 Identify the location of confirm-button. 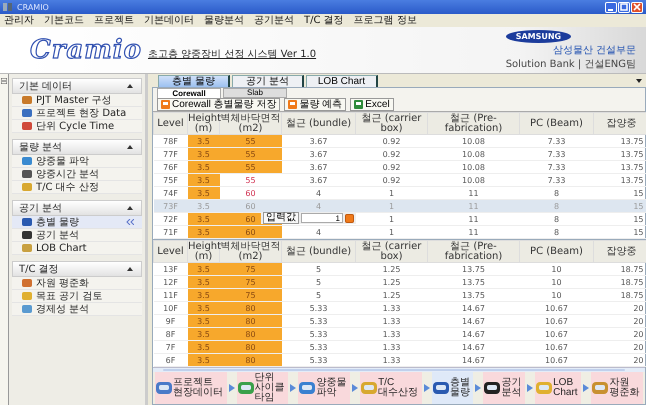
(349, 218).